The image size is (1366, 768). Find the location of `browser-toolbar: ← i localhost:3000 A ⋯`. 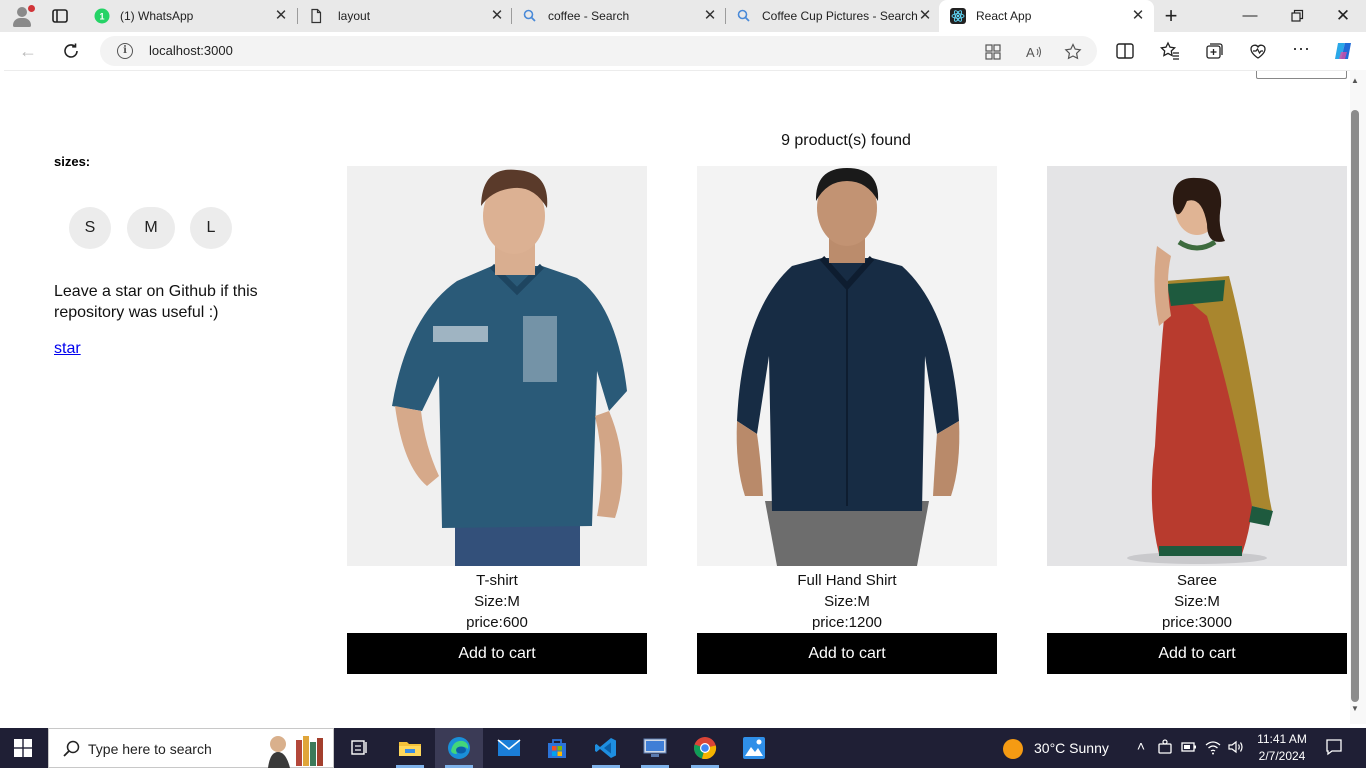

browser-toolbar: ← i localhost:3000 A ⋯ is located at coordinates (683, 51).